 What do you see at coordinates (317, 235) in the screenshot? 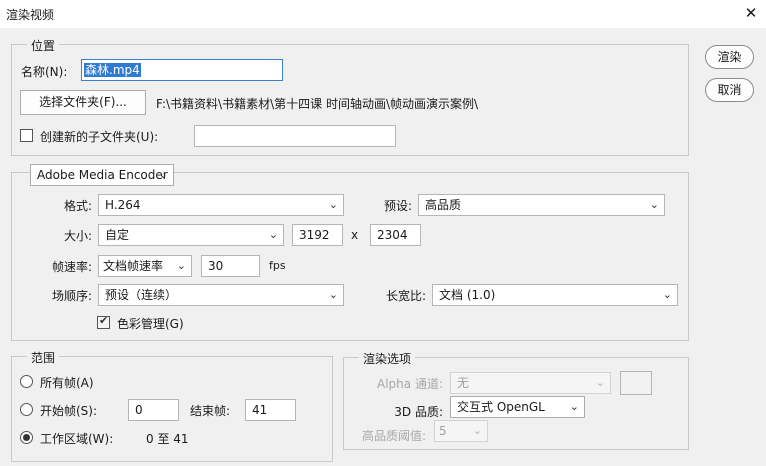
I see `width-input: 3192` at bounding box center [317, 235].